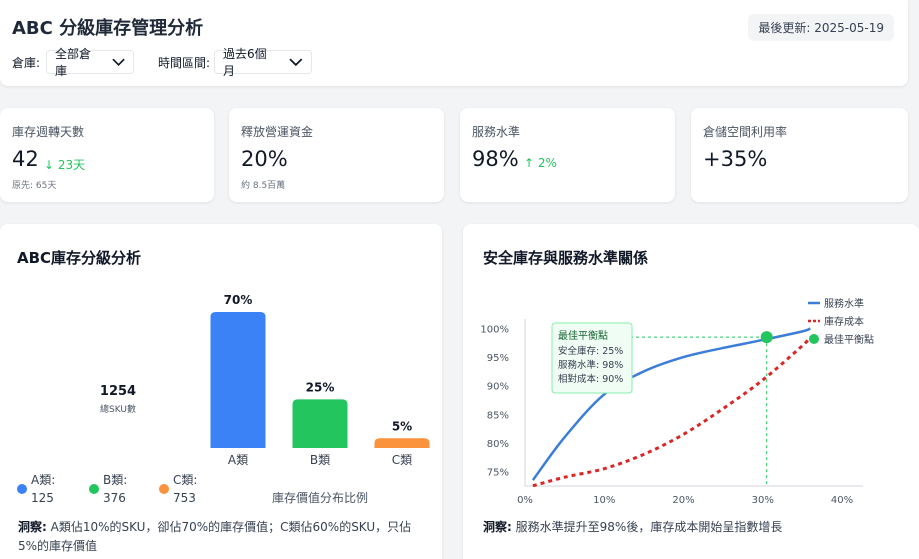  I want to click on warehouse-select: 全部倉庫, so click(90, 62).